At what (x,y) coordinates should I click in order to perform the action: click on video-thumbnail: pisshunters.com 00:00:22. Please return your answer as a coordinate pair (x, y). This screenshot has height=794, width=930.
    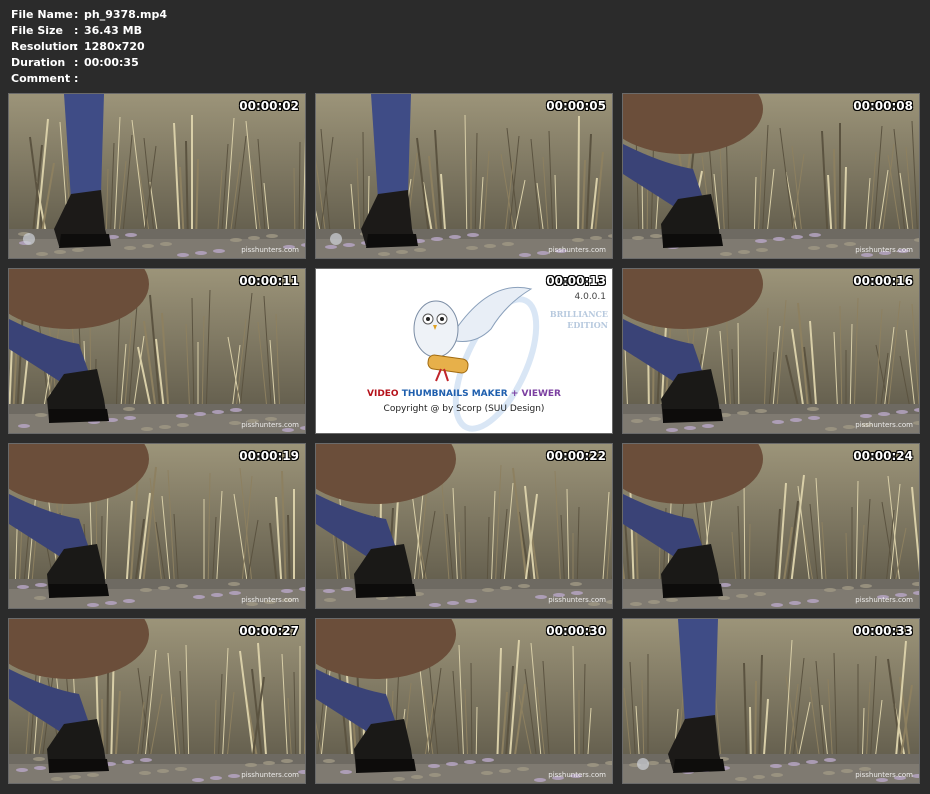
    Looking at the image, I should click on (464, 526).